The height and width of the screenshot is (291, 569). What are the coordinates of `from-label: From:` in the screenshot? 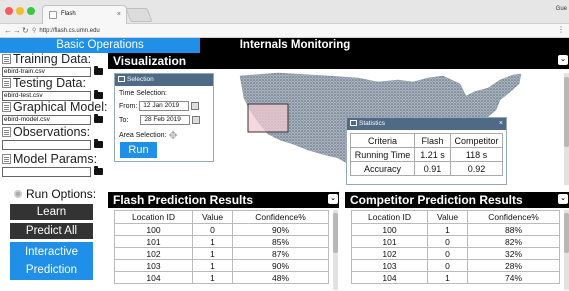 It's located at (128, 106).